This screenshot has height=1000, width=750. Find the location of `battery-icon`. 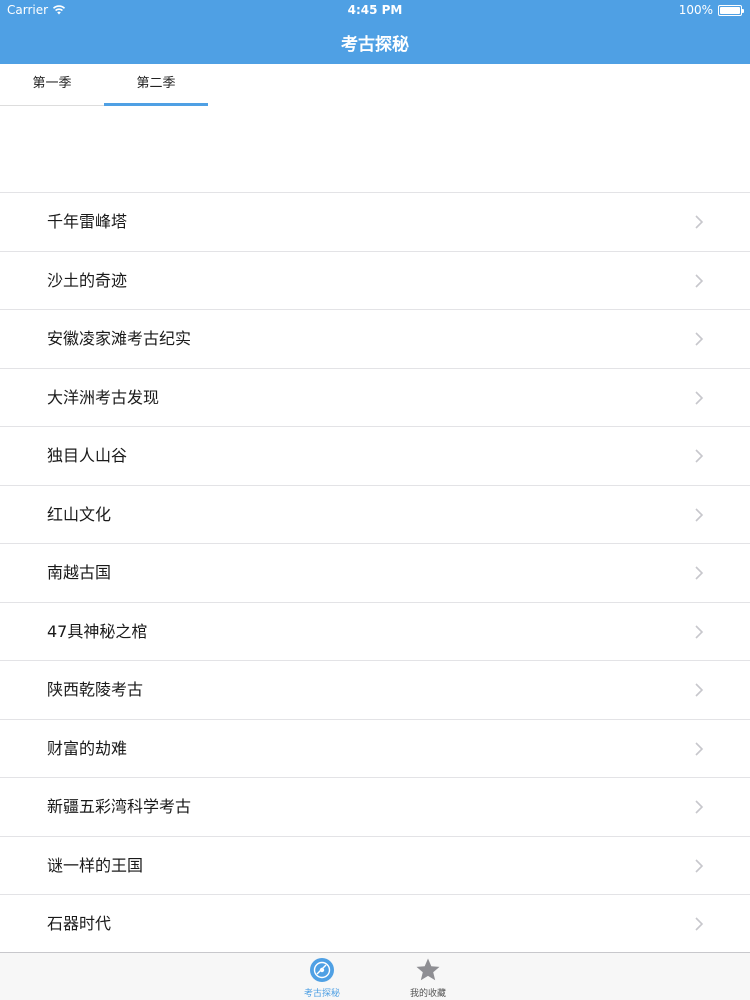

battery-icon is located at coordinates (731, 10).